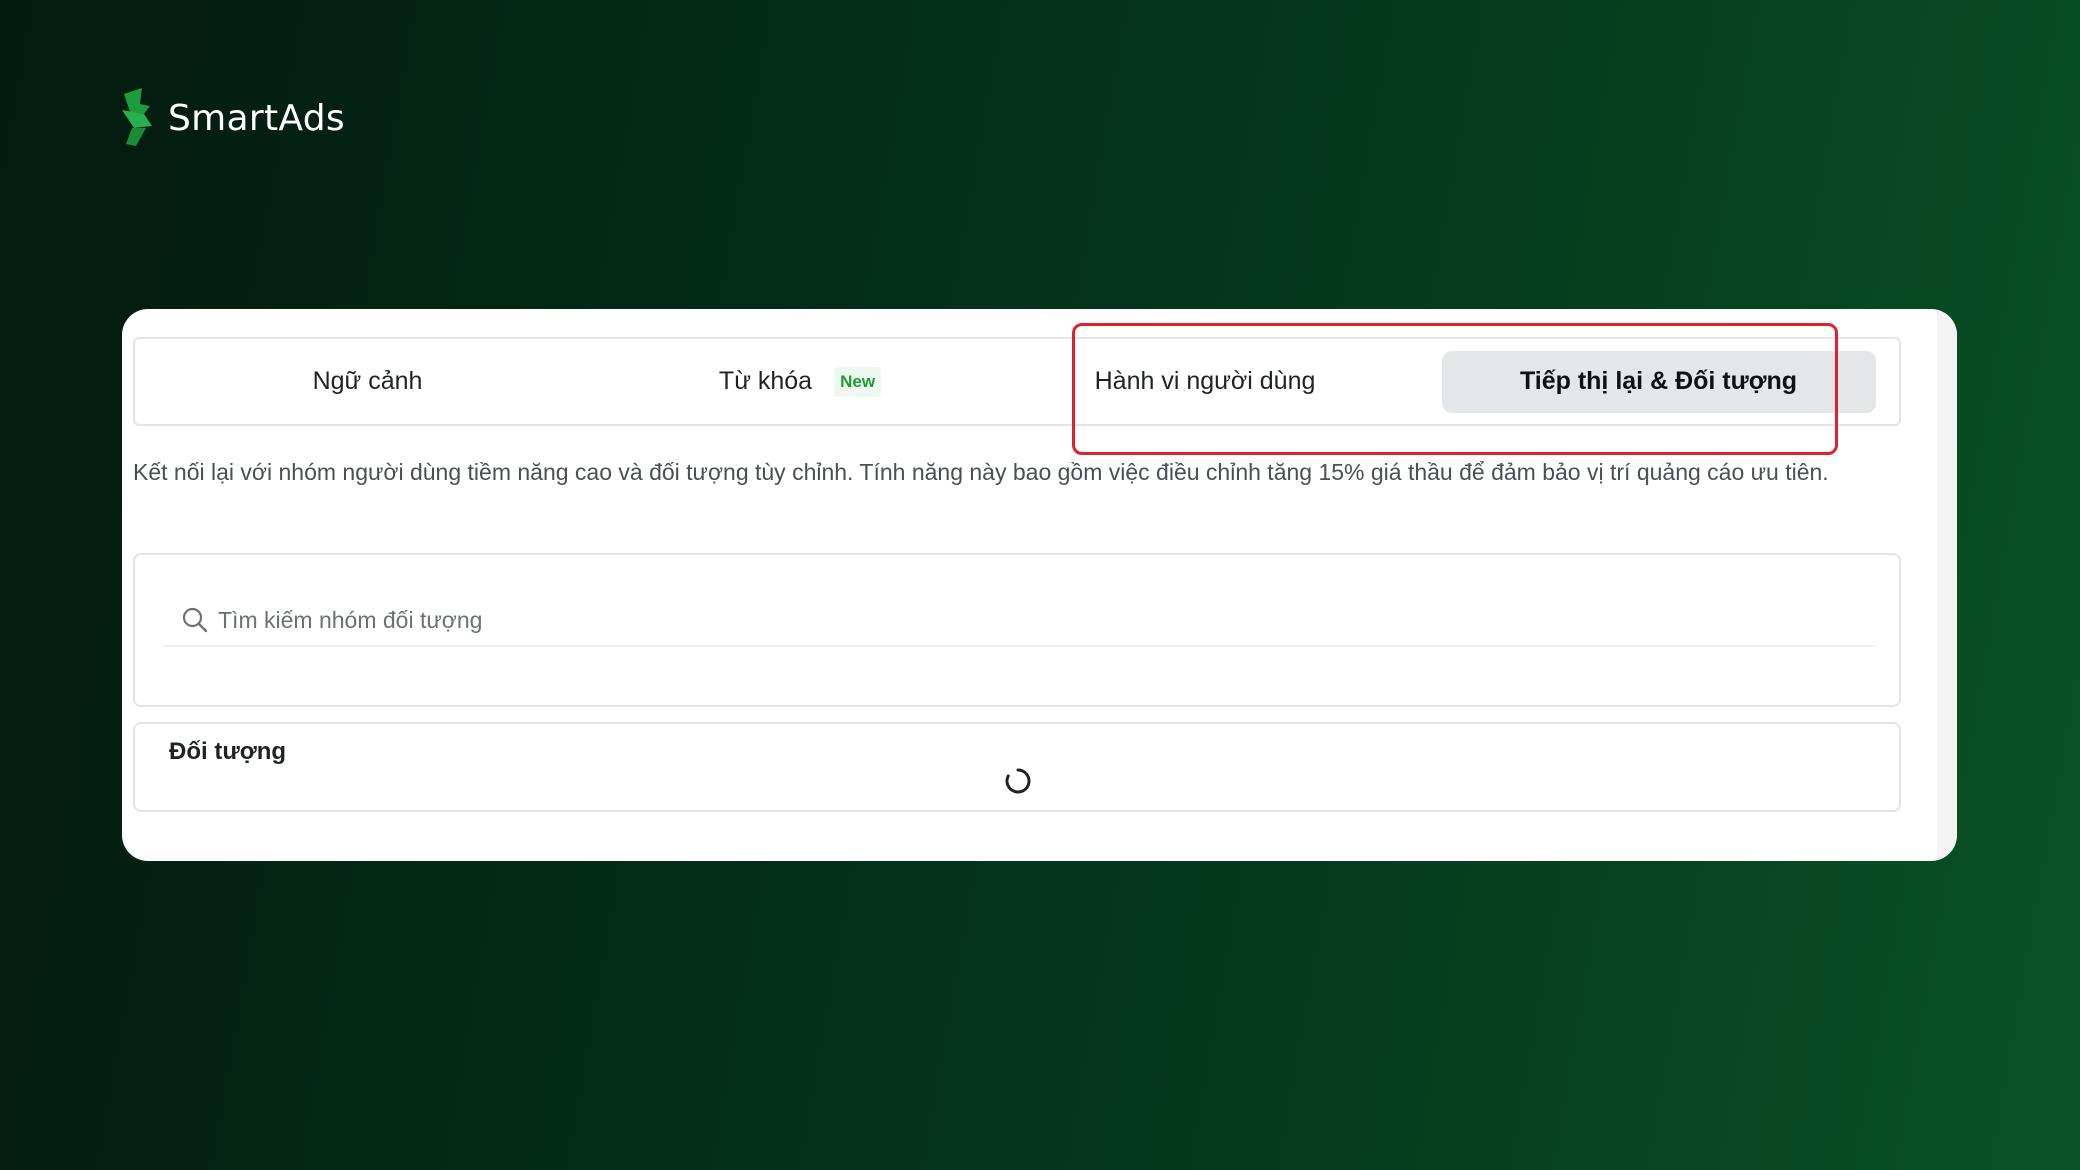 The height and width of the screenshot is (1170, 2080). I want to click on tab-context-label: Ngữ cảnh, so click(367, 381).